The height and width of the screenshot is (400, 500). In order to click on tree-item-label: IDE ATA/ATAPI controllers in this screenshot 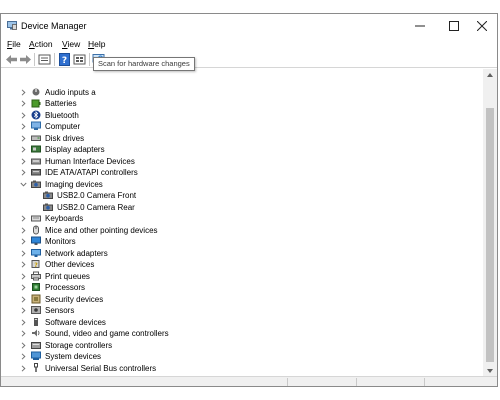, I will do `click(91, 173)`.